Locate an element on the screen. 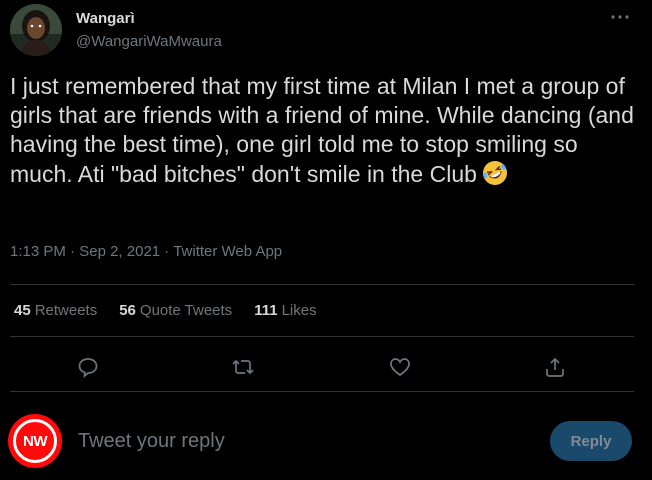  tweet-stats: 45 Retweets 56 Quote Tweets 111 Likes is located at coordinates (165, 310).